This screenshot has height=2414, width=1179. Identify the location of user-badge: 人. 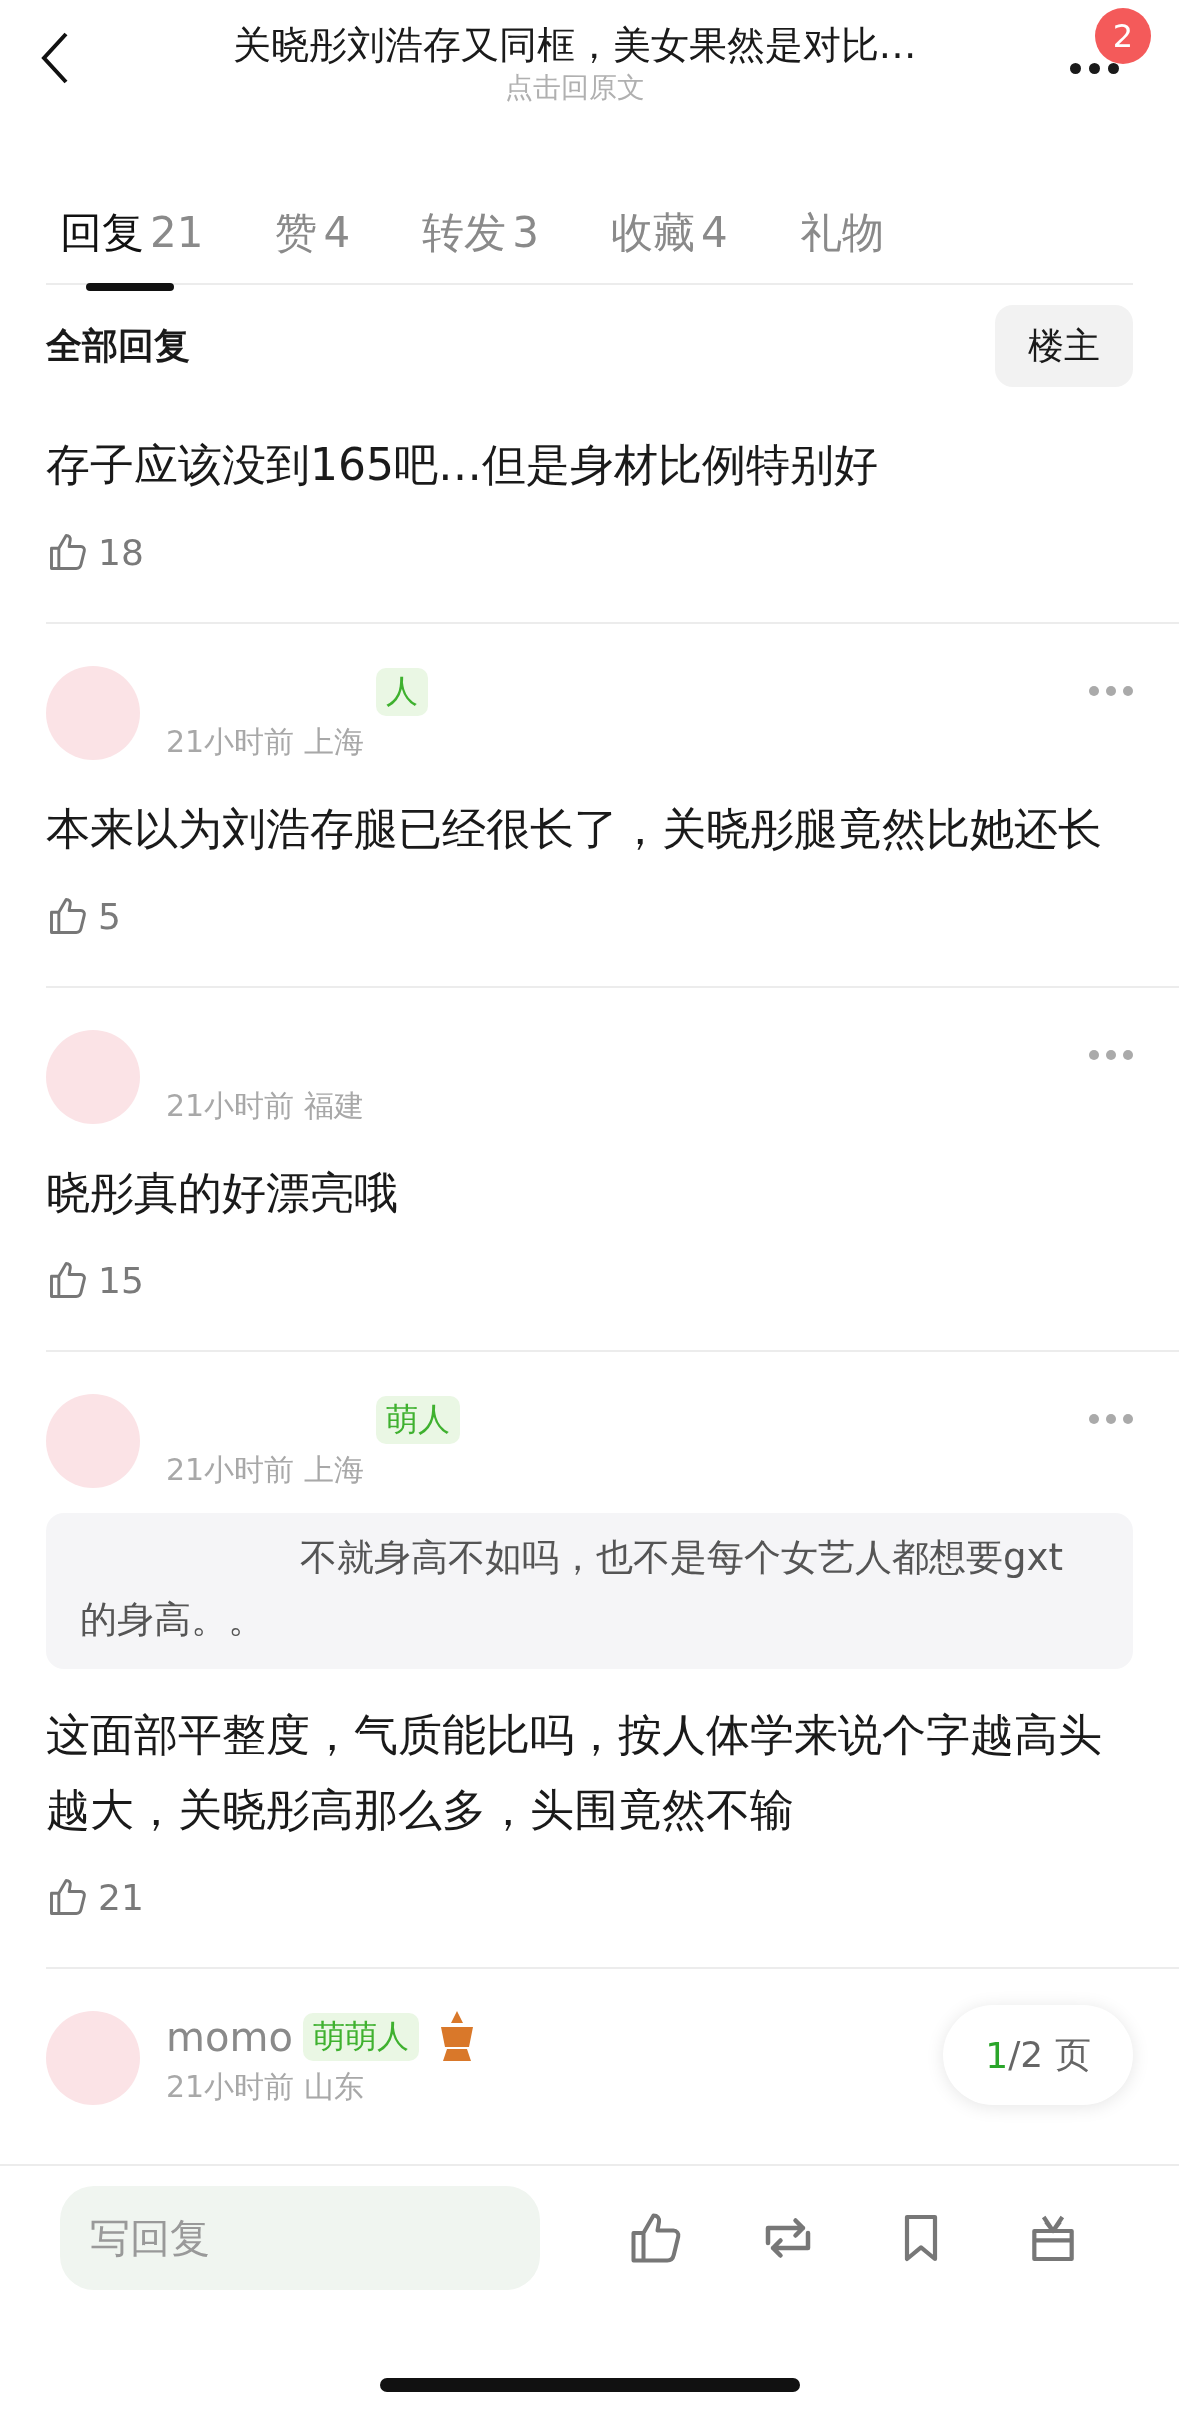
(402, 692).